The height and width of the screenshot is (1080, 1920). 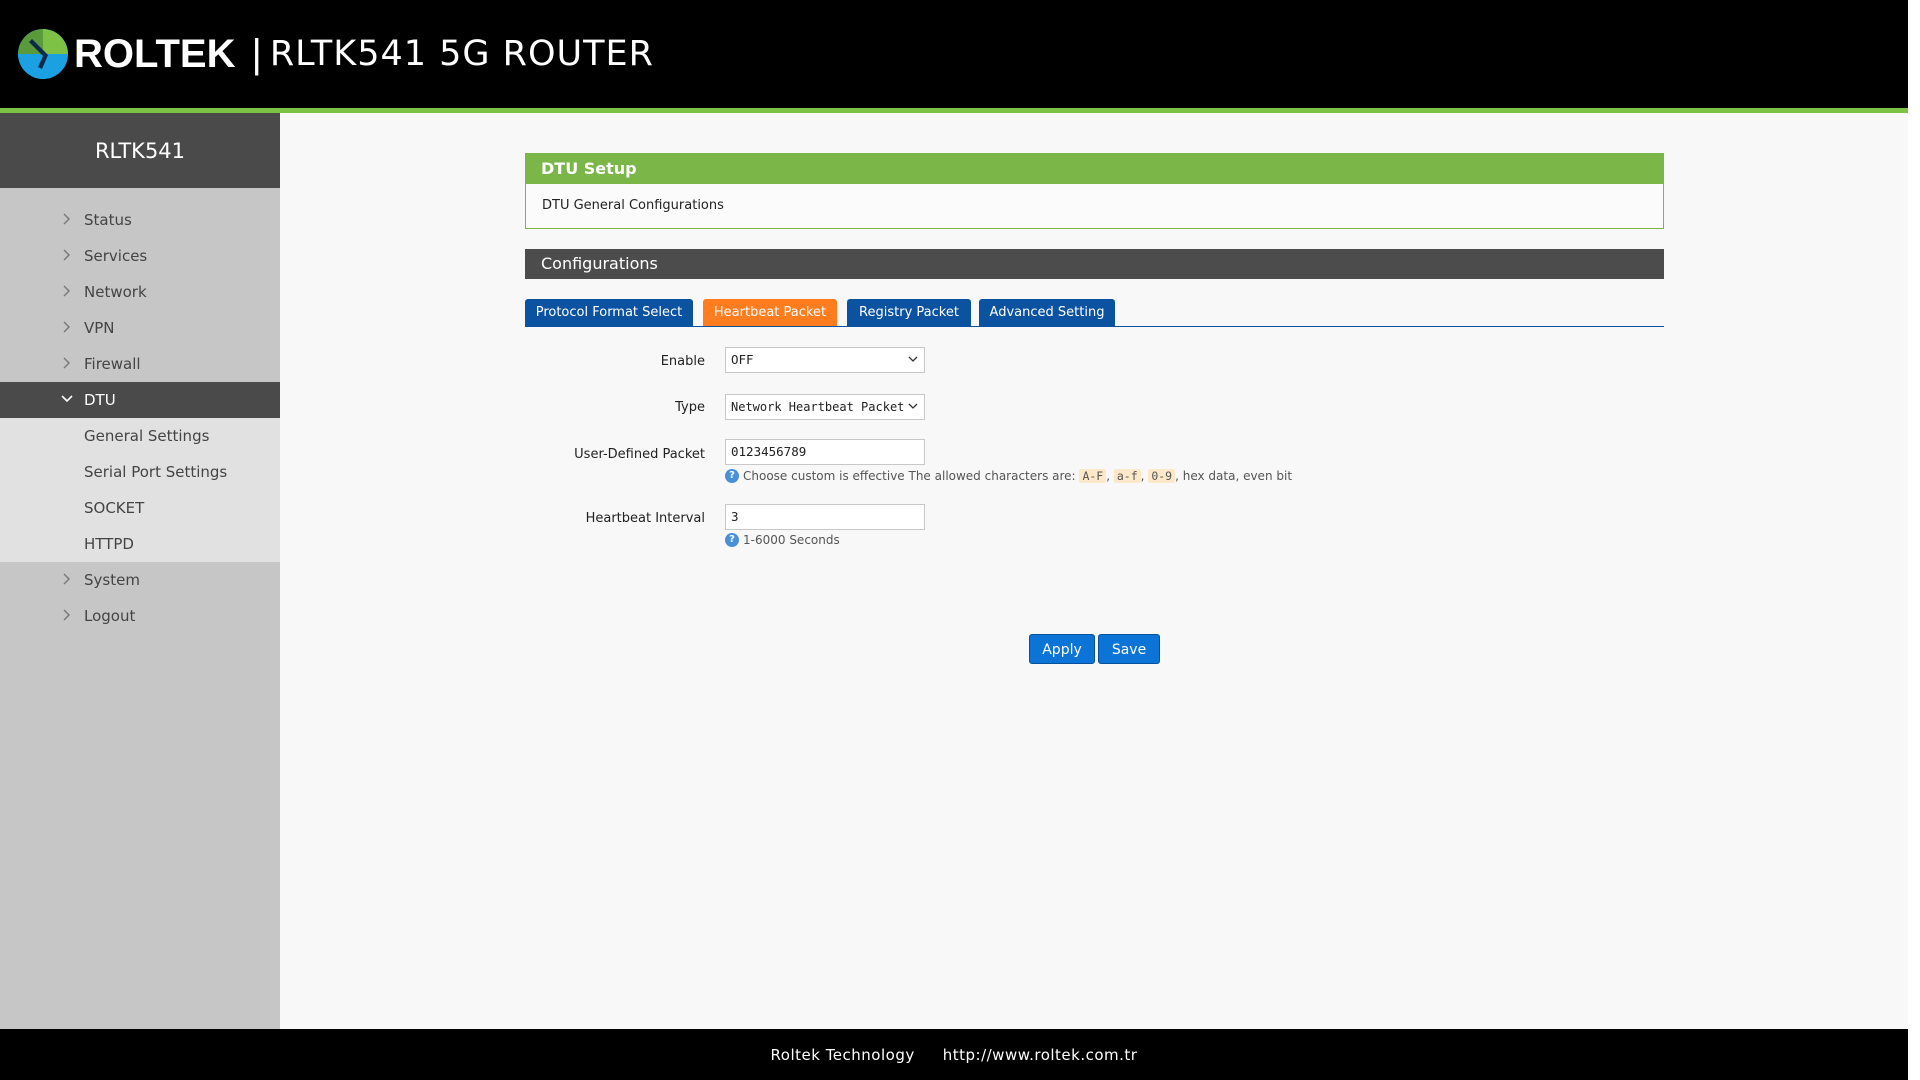 I want to click on sidebar-subitem-socket: SOCKET, so click(x=140, y=508).